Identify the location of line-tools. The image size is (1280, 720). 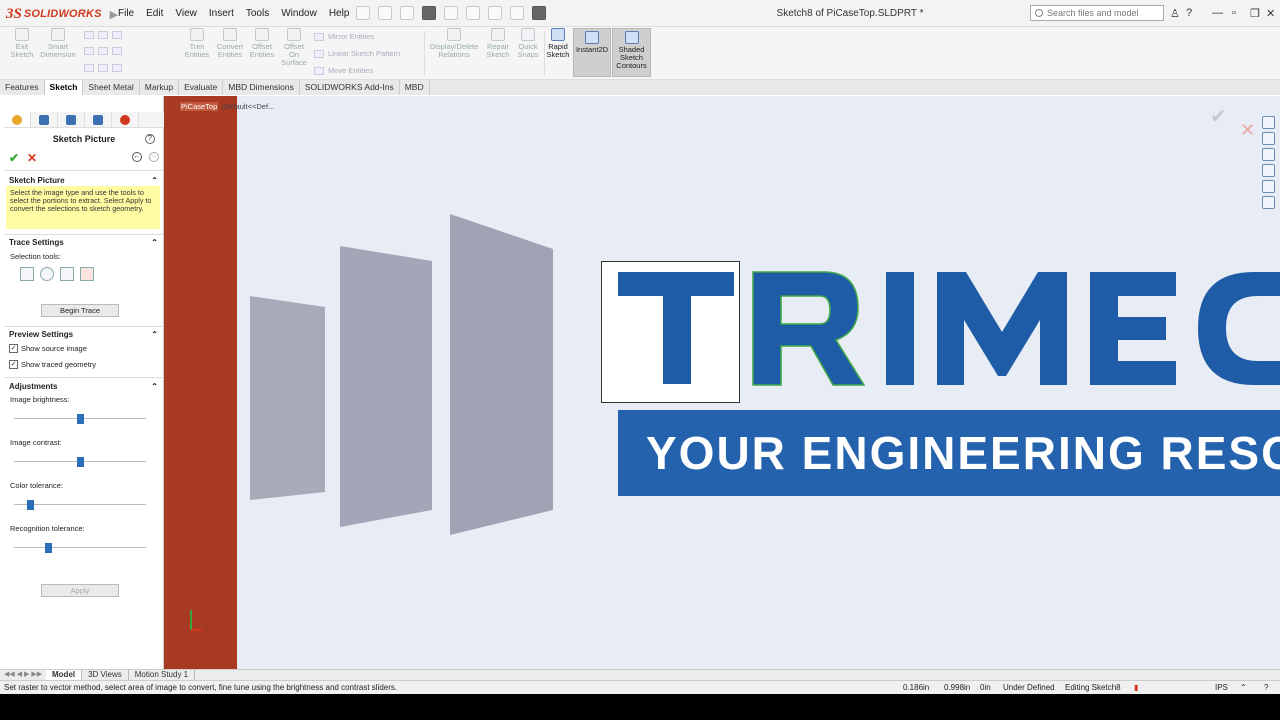
(103, 35).